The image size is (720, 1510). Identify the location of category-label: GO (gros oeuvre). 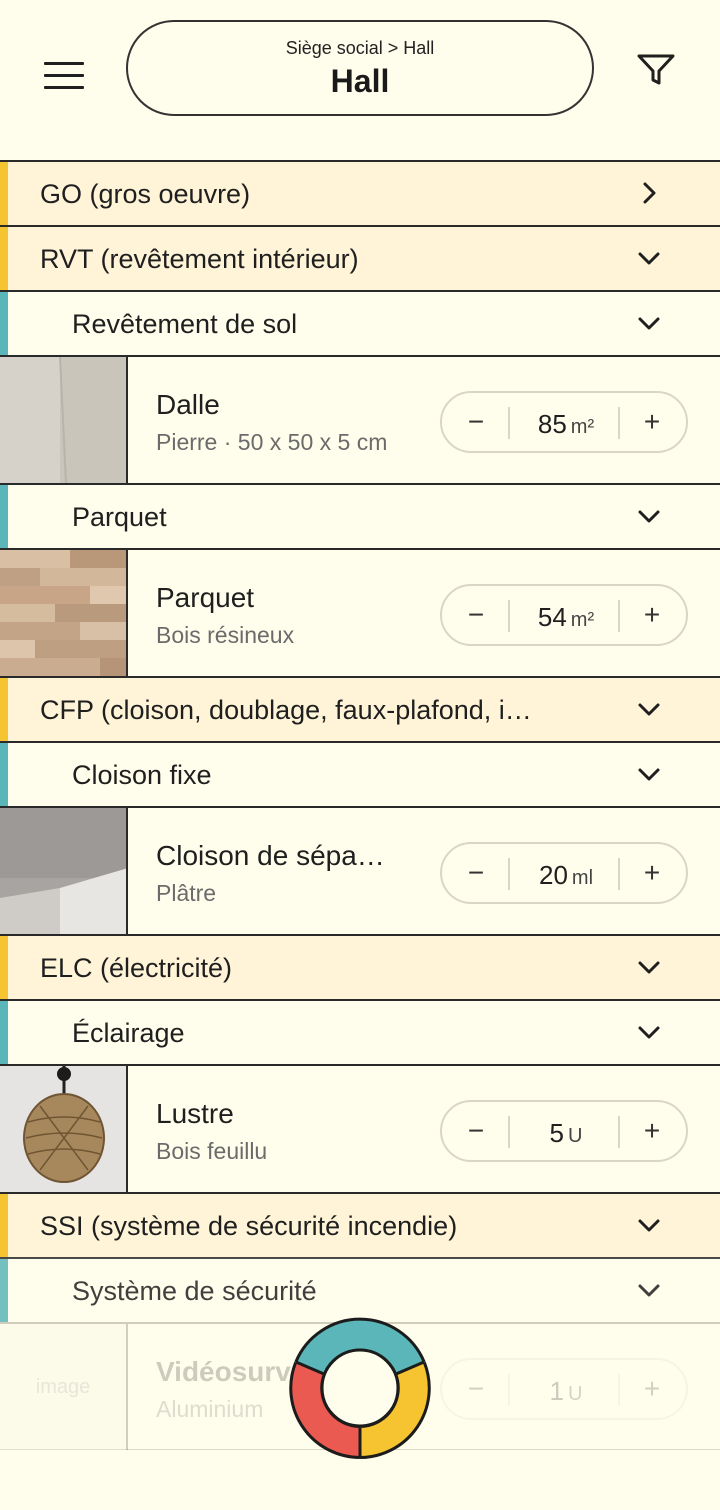
(145, 194).